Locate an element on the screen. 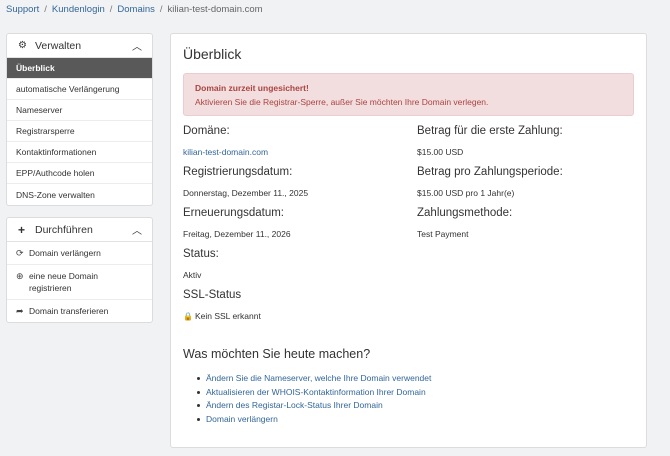 Image resolution: width=670 pixels, height=456 pixels. lock-icon: 🔒 is located at coordinates (188, 316).